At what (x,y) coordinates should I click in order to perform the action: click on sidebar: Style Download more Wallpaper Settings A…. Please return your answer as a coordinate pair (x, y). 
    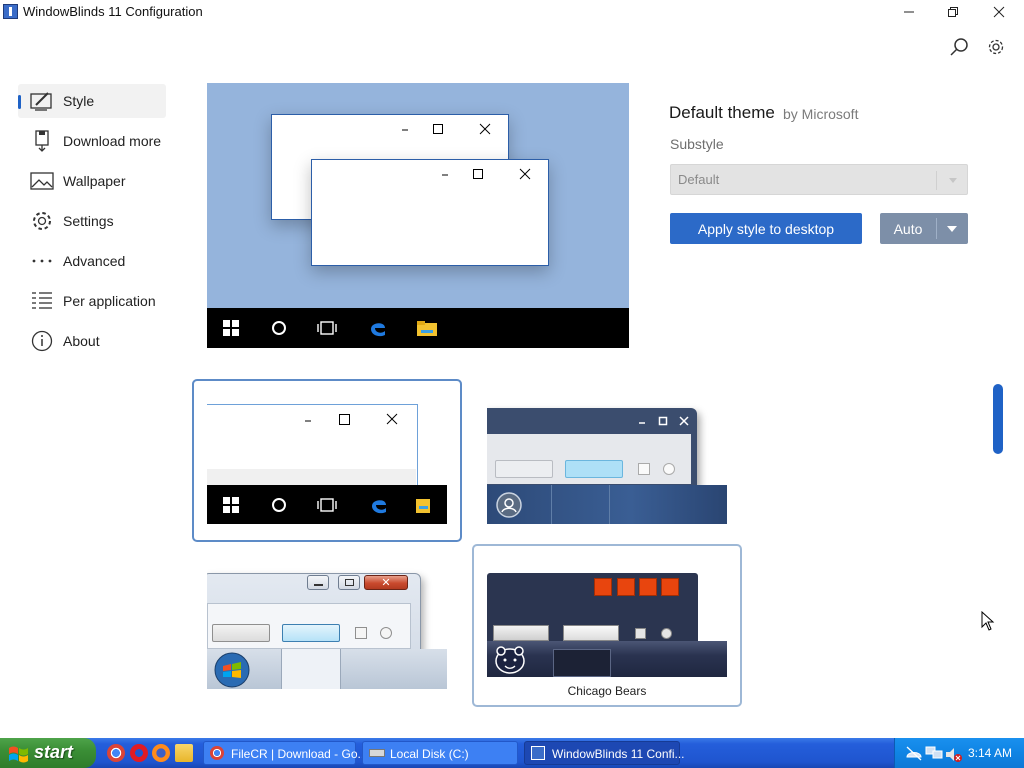
    Looking at the image, I should click on (92, 224).